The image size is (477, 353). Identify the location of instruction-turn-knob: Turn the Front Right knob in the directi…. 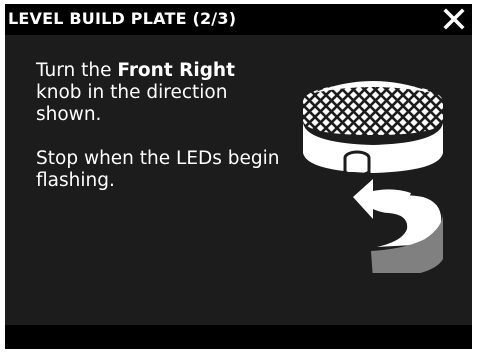
(135, 92).